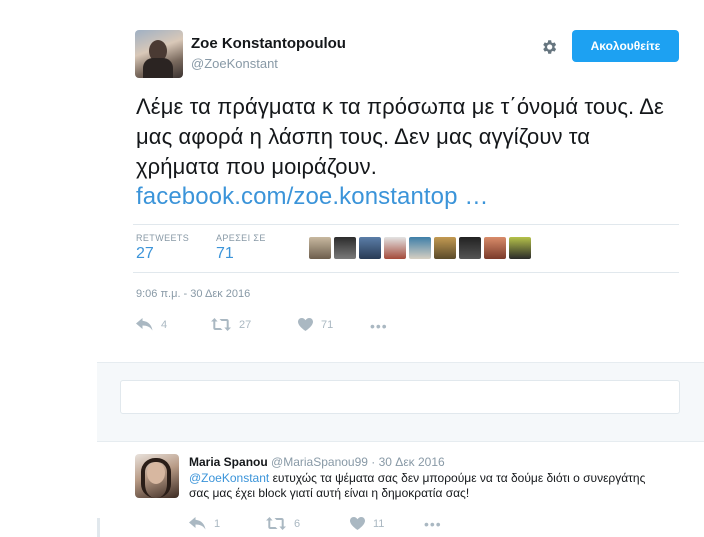 Image resolution: width=704 pixels, height=537 pixels. What do you see at coordinates (367, 523) in the screenshot?
I see `reply-like-action: 11` at bounding box center [367, 523].